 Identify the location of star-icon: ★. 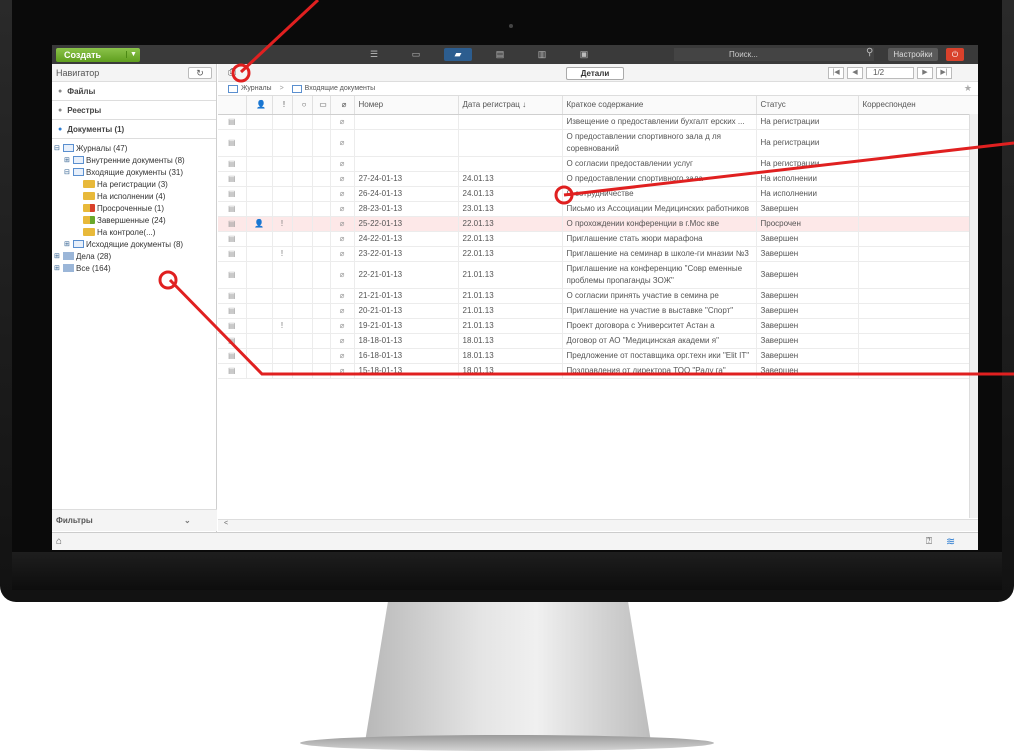
(968, 88).